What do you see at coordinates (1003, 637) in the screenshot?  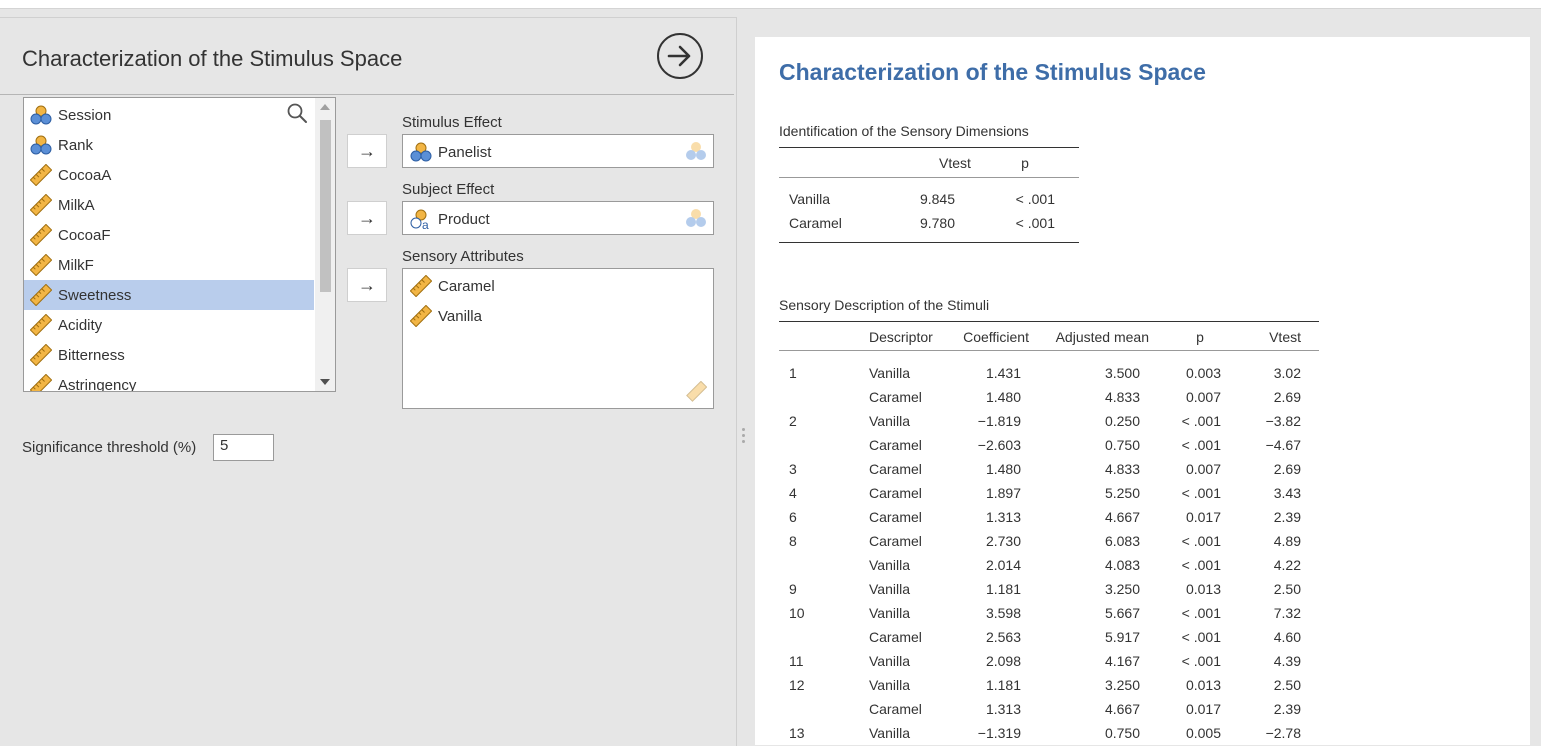 I see `table2-cell: 2.563` at bounding box center [1003, 637].